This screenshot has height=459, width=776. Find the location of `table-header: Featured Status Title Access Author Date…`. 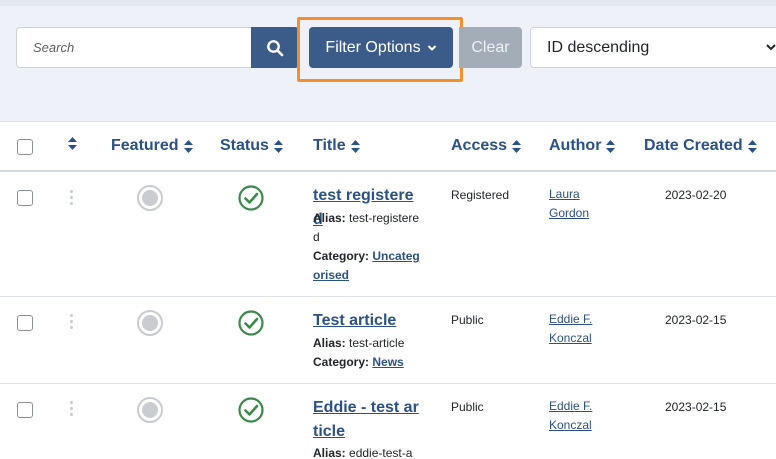

table-header: Featured Status Title Access Author Date… is located at coordinates (388, 146).